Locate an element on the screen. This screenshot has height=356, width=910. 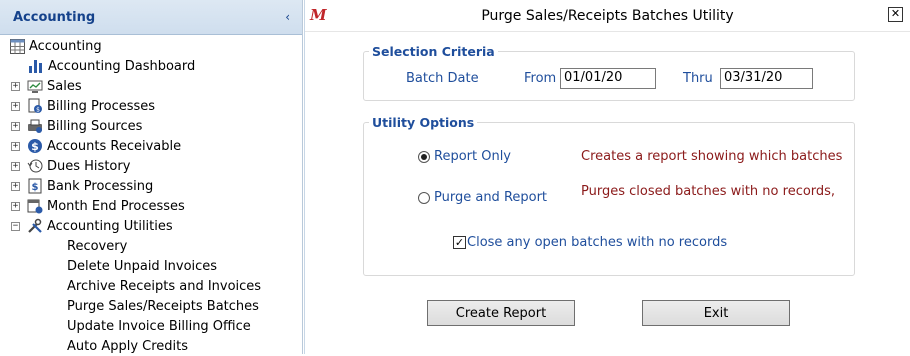
tree-subitem-update-invoice-billing-office: Update Invoice Billing Office is located at coordinates (159, 326).